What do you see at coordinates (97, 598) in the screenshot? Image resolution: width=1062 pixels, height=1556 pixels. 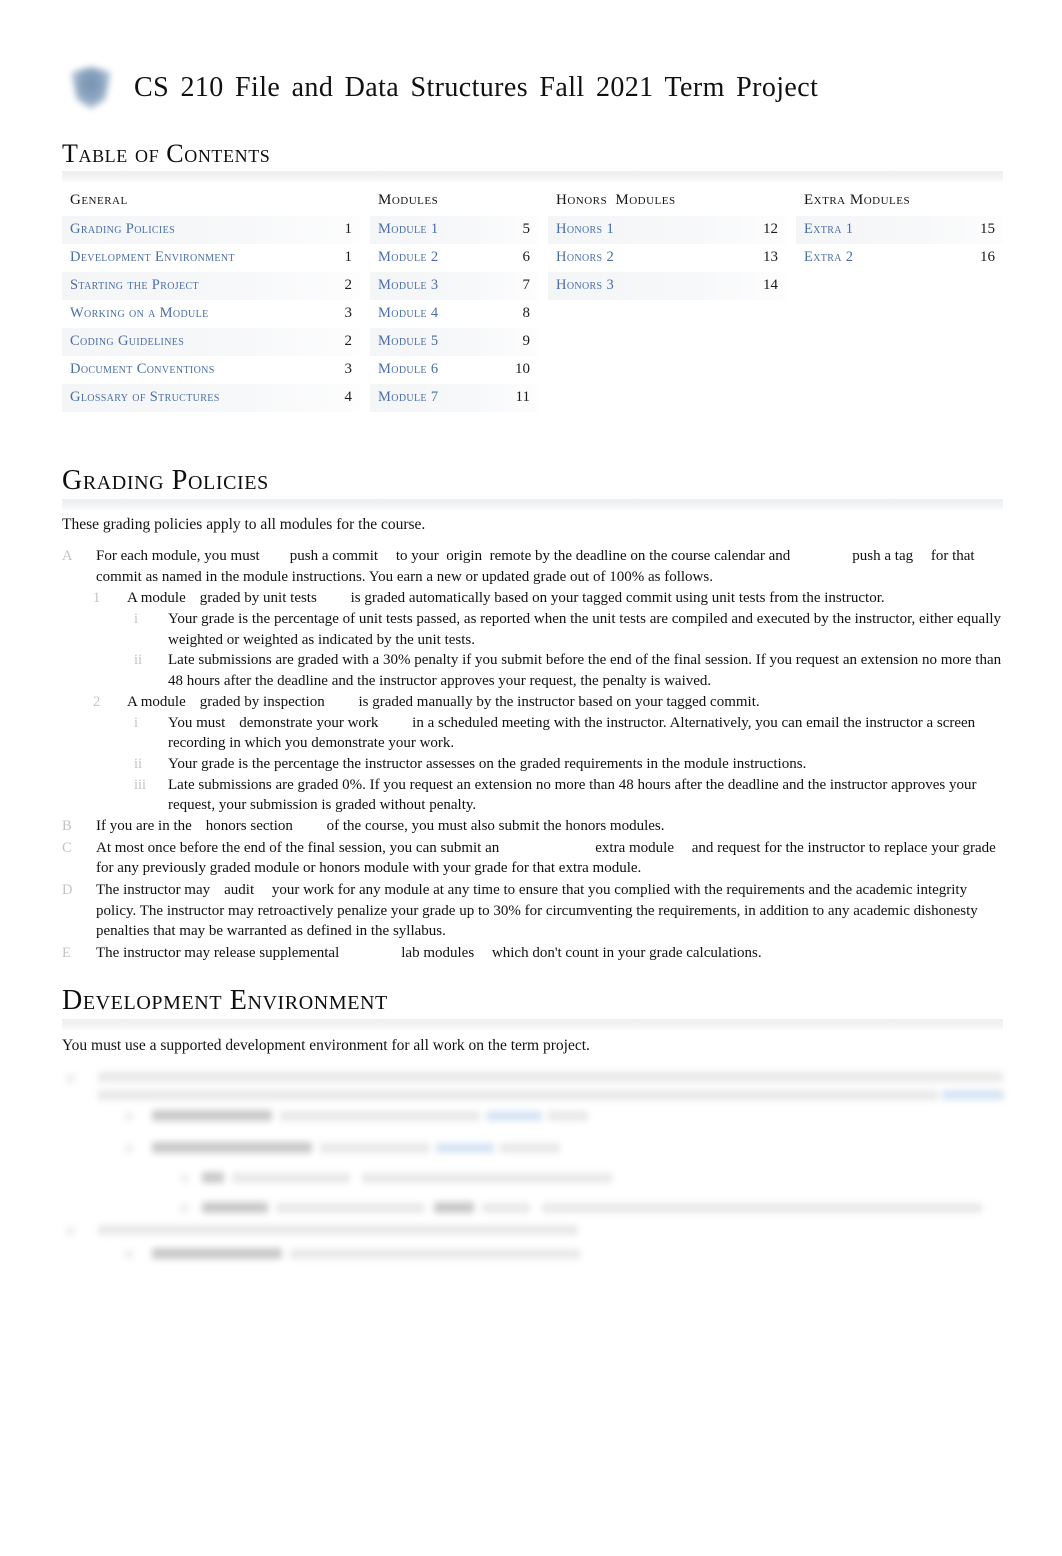 I see `outline-marker: 1` at bounding box center [97, 598].